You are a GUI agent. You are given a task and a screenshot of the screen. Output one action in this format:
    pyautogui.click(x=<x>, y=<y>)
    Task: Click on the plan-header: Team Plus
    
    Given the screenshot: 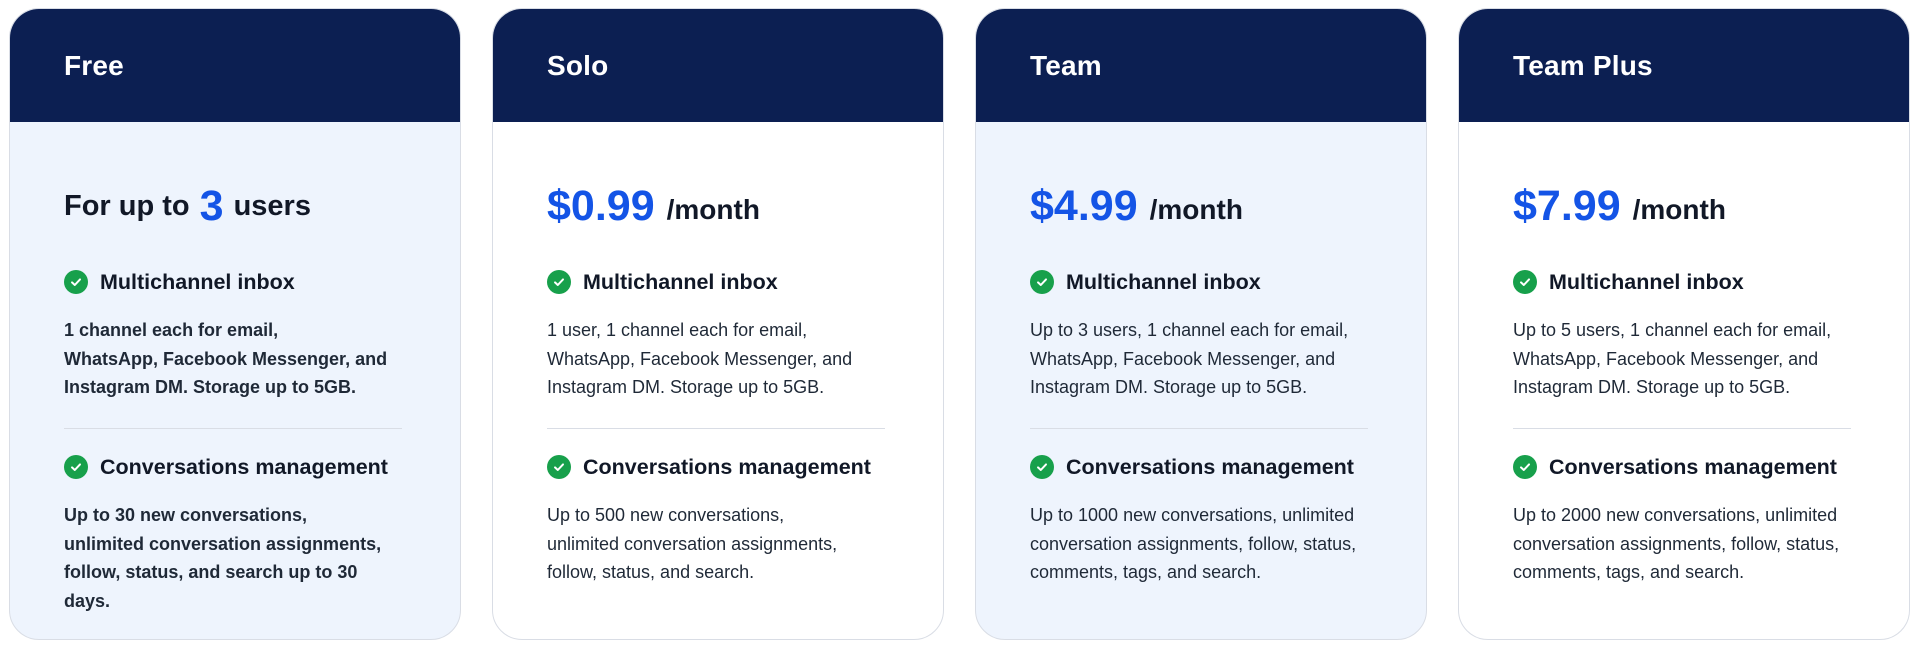 What is the action you would take?
    pyautogui.click(x=1684, y=65)
    